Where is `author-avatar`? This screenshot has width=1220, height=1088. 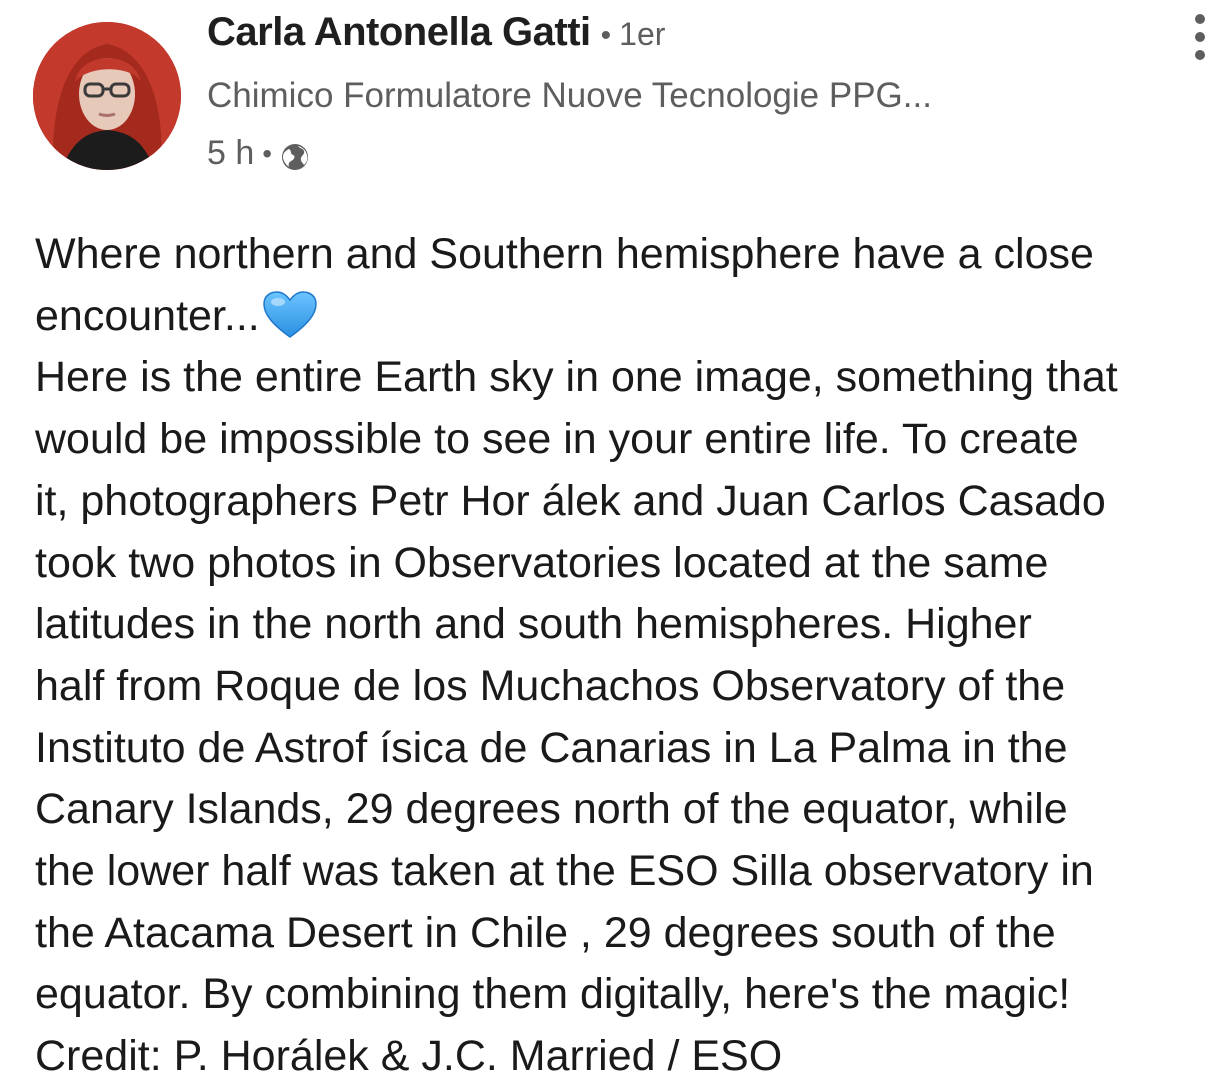
author-avatar is located at coordinates (107, 96).